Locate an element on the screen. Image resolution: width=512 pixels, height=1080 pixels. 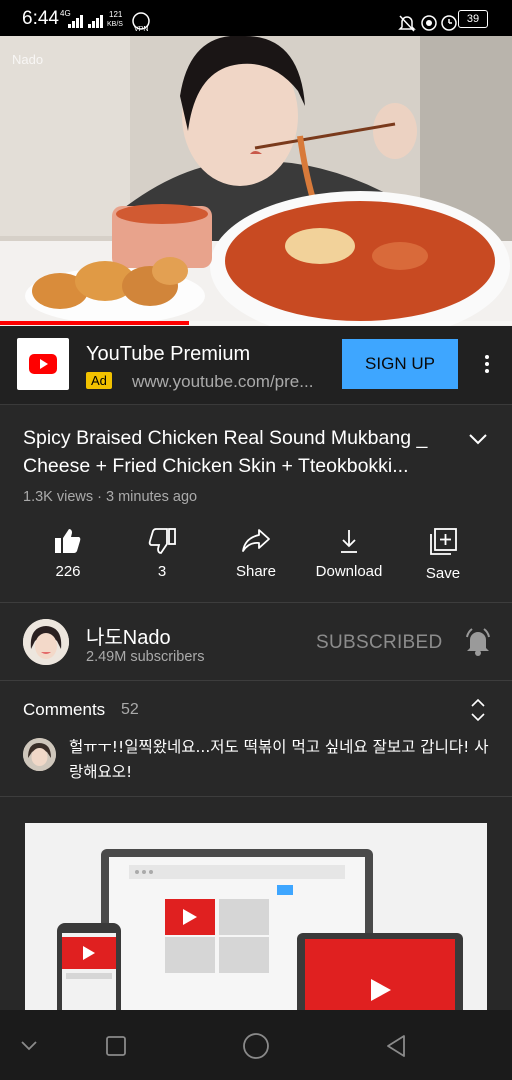
dislike-button: 3 is located at coordinates (162, 551).